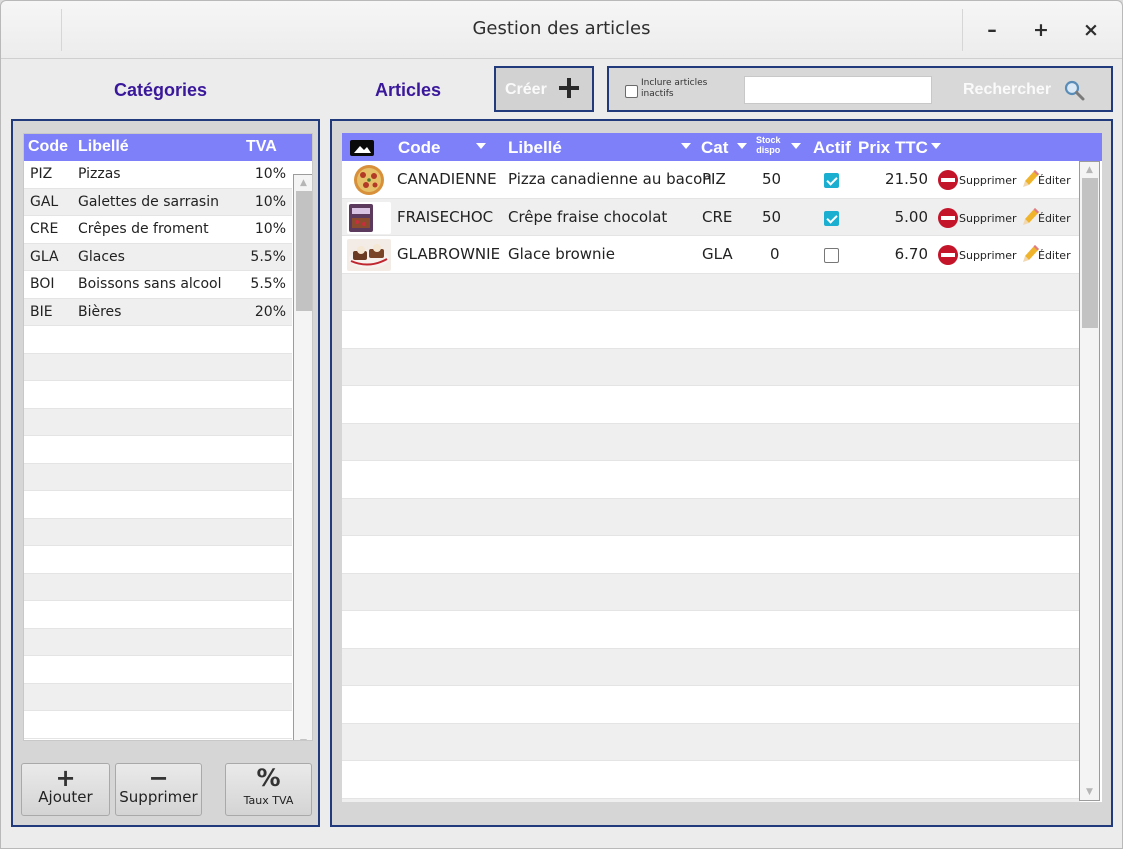 Image resolution: width=1123 pixels, height=849 pixels. I want to click on article-code: FRAISECHOC, so click(445, 216).